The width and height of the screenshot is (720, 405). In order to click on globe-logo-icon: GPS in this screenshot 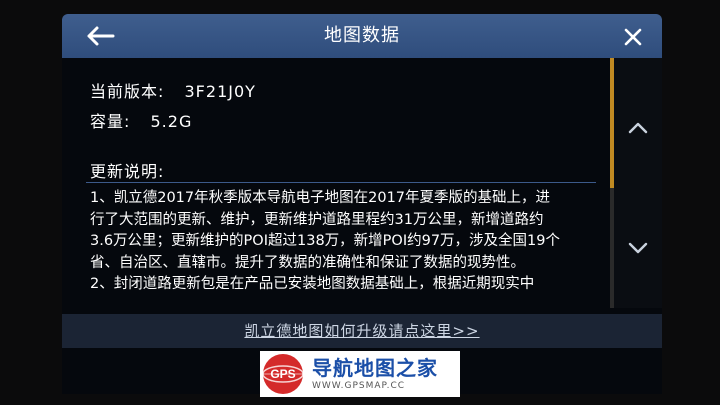, I will do `click(283, 374)`.